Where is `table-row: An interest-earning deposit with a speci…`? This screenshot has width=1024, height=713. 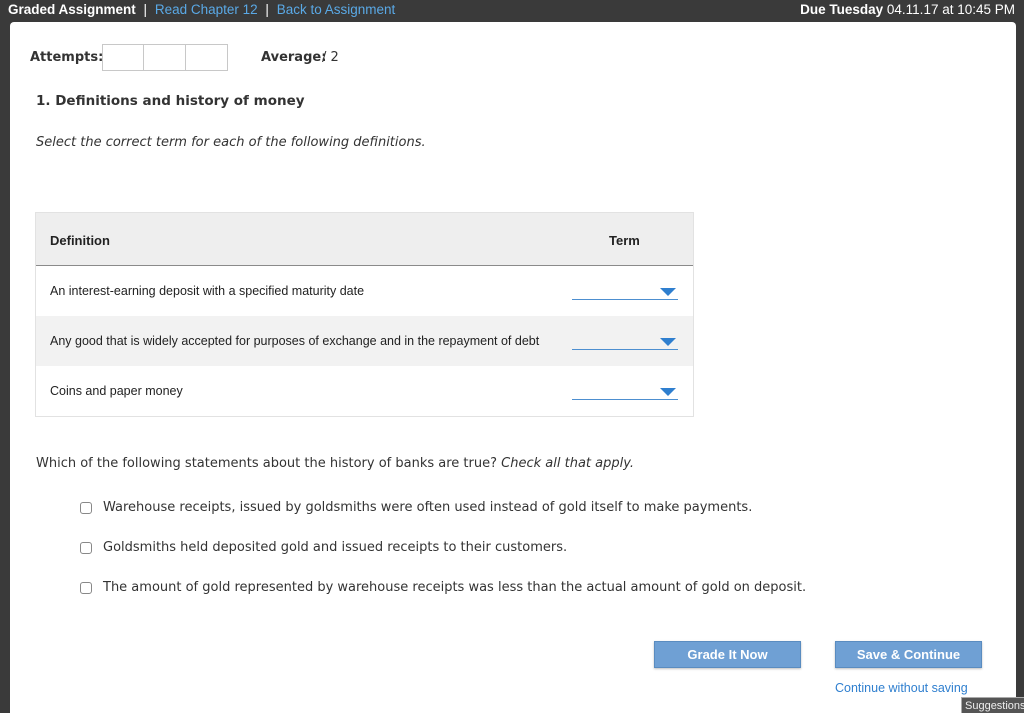
table-row: An interest-earning deposit with a speci… is located at coordinates (364, 291).